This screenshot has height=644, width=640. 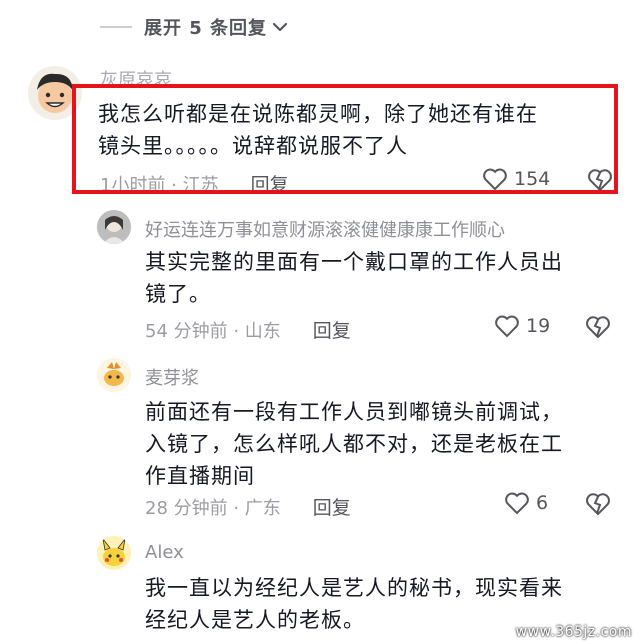 What do you see at coordinates (116, 27) in the screenshot?
I see `divider` at bounding box center [116, 27].